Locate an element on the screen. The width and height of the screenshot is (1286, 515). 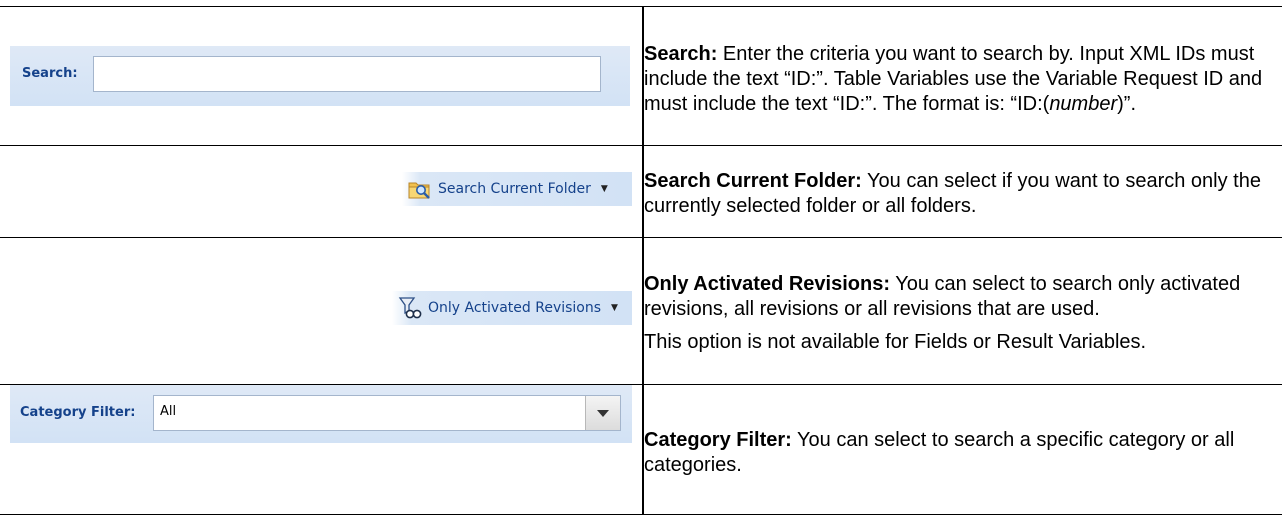
category-filter-select: All is located at coordinates (387, 413).